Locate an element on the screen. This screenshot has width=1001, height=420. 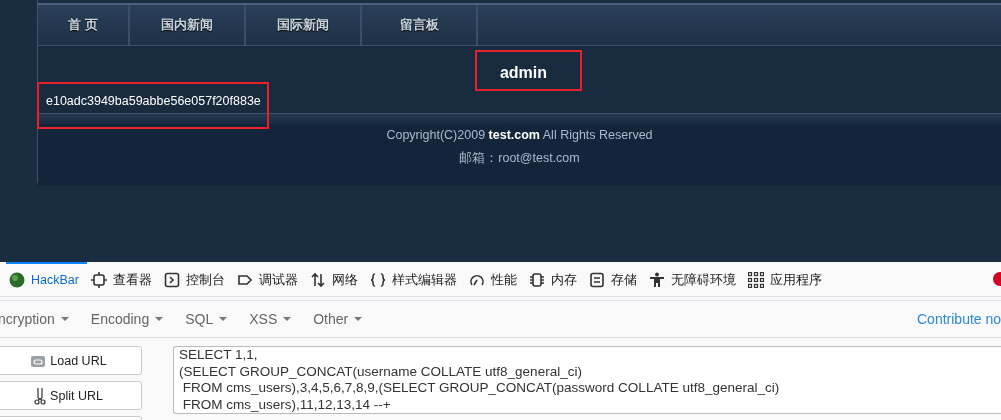
tab-label: 网络 is located at coordinates (344, 280).